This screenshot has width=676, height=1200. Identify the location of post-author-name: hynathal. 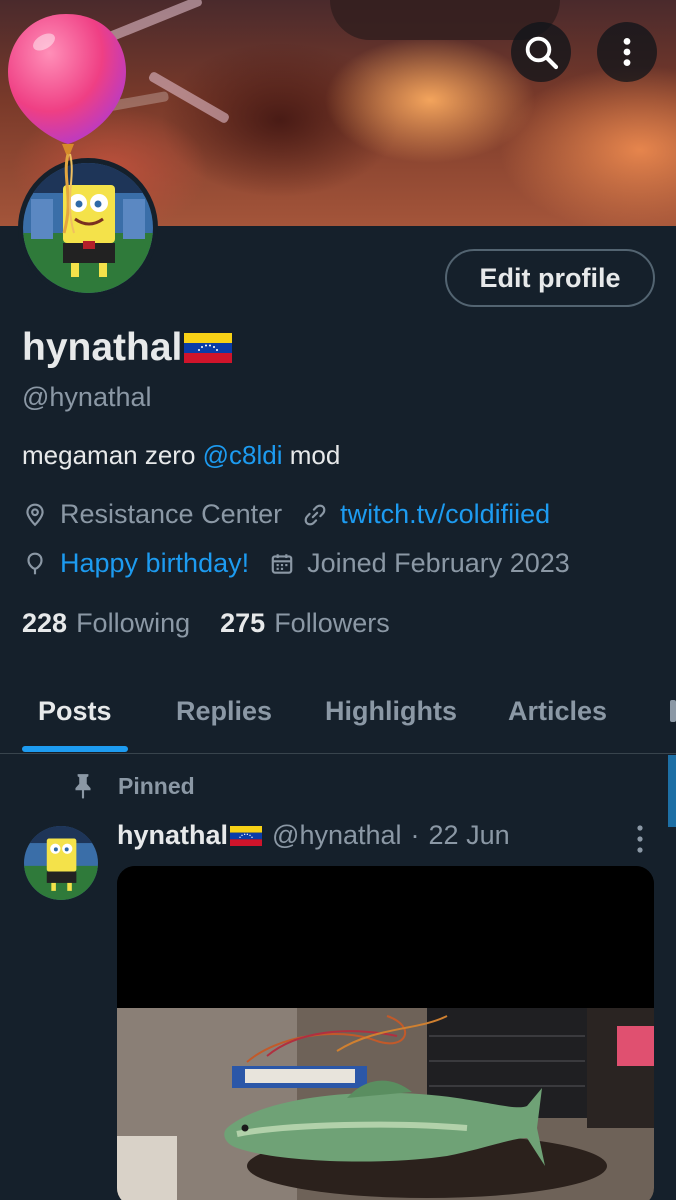
(190, 835).